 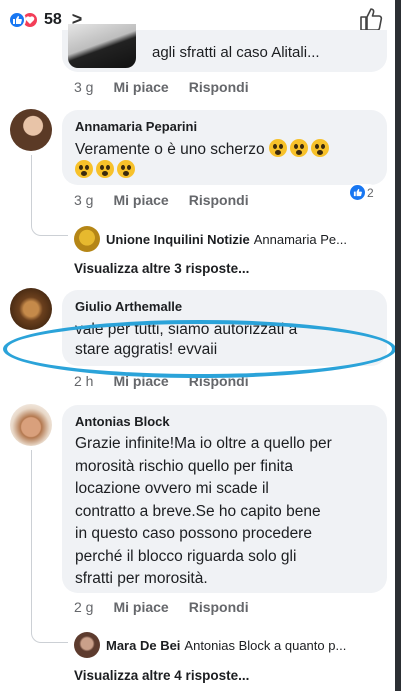 What do you see at coordinates (84, 607) in the screenshot?
I see `comment-time: 2 g` at bounding box center [84, 607].